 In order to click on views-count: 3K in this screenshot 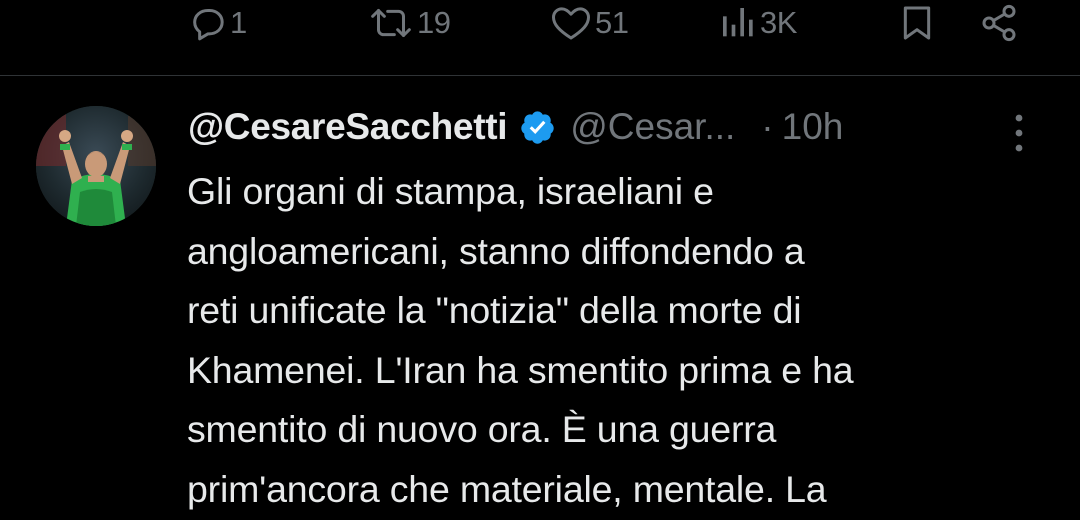, I will do `click(778, 22)`.